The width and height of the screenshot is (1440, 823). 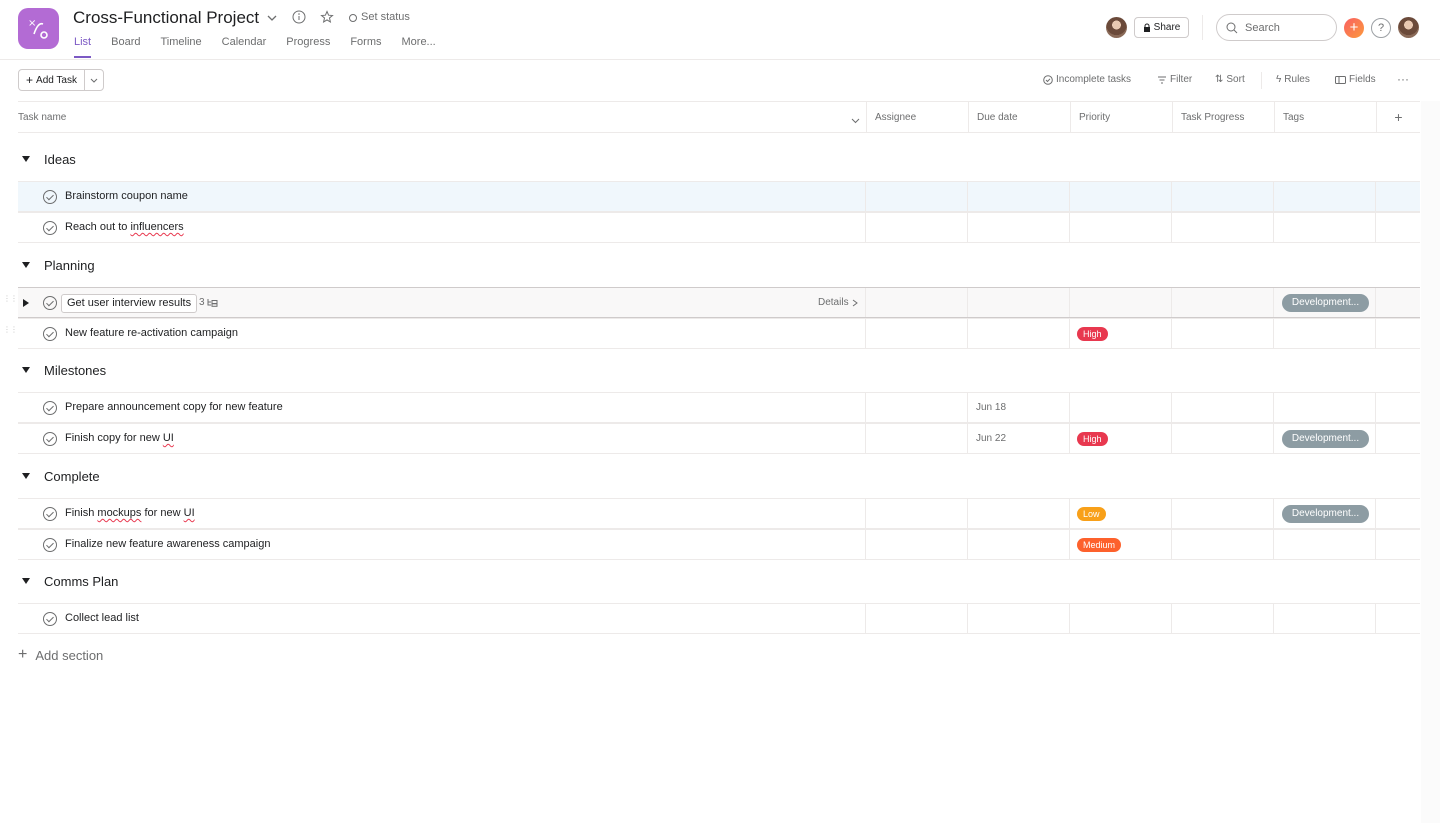 I want to click on info-icon, so click(x=299, y=19).